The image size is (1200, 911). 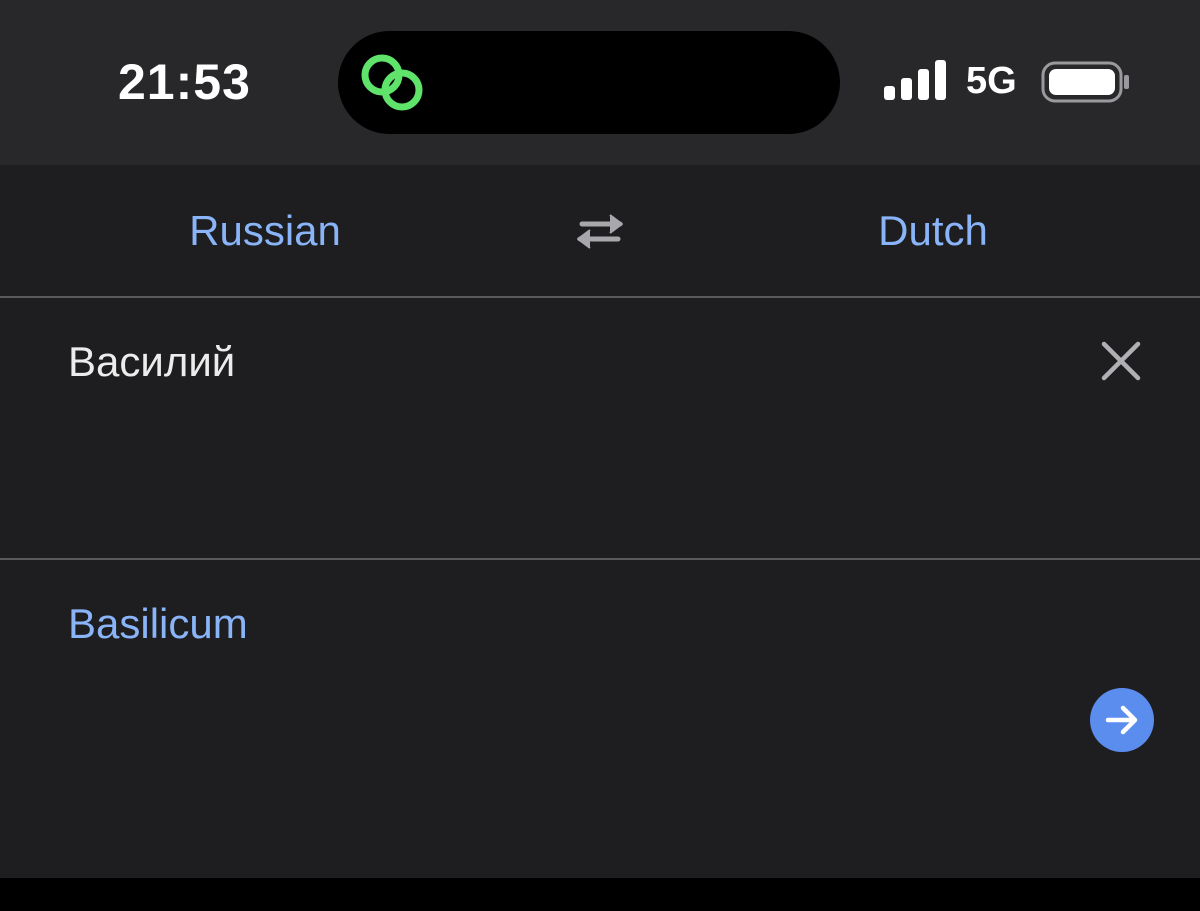 I want to click on target-language-button: Dutch, so click(x=933, y=230).